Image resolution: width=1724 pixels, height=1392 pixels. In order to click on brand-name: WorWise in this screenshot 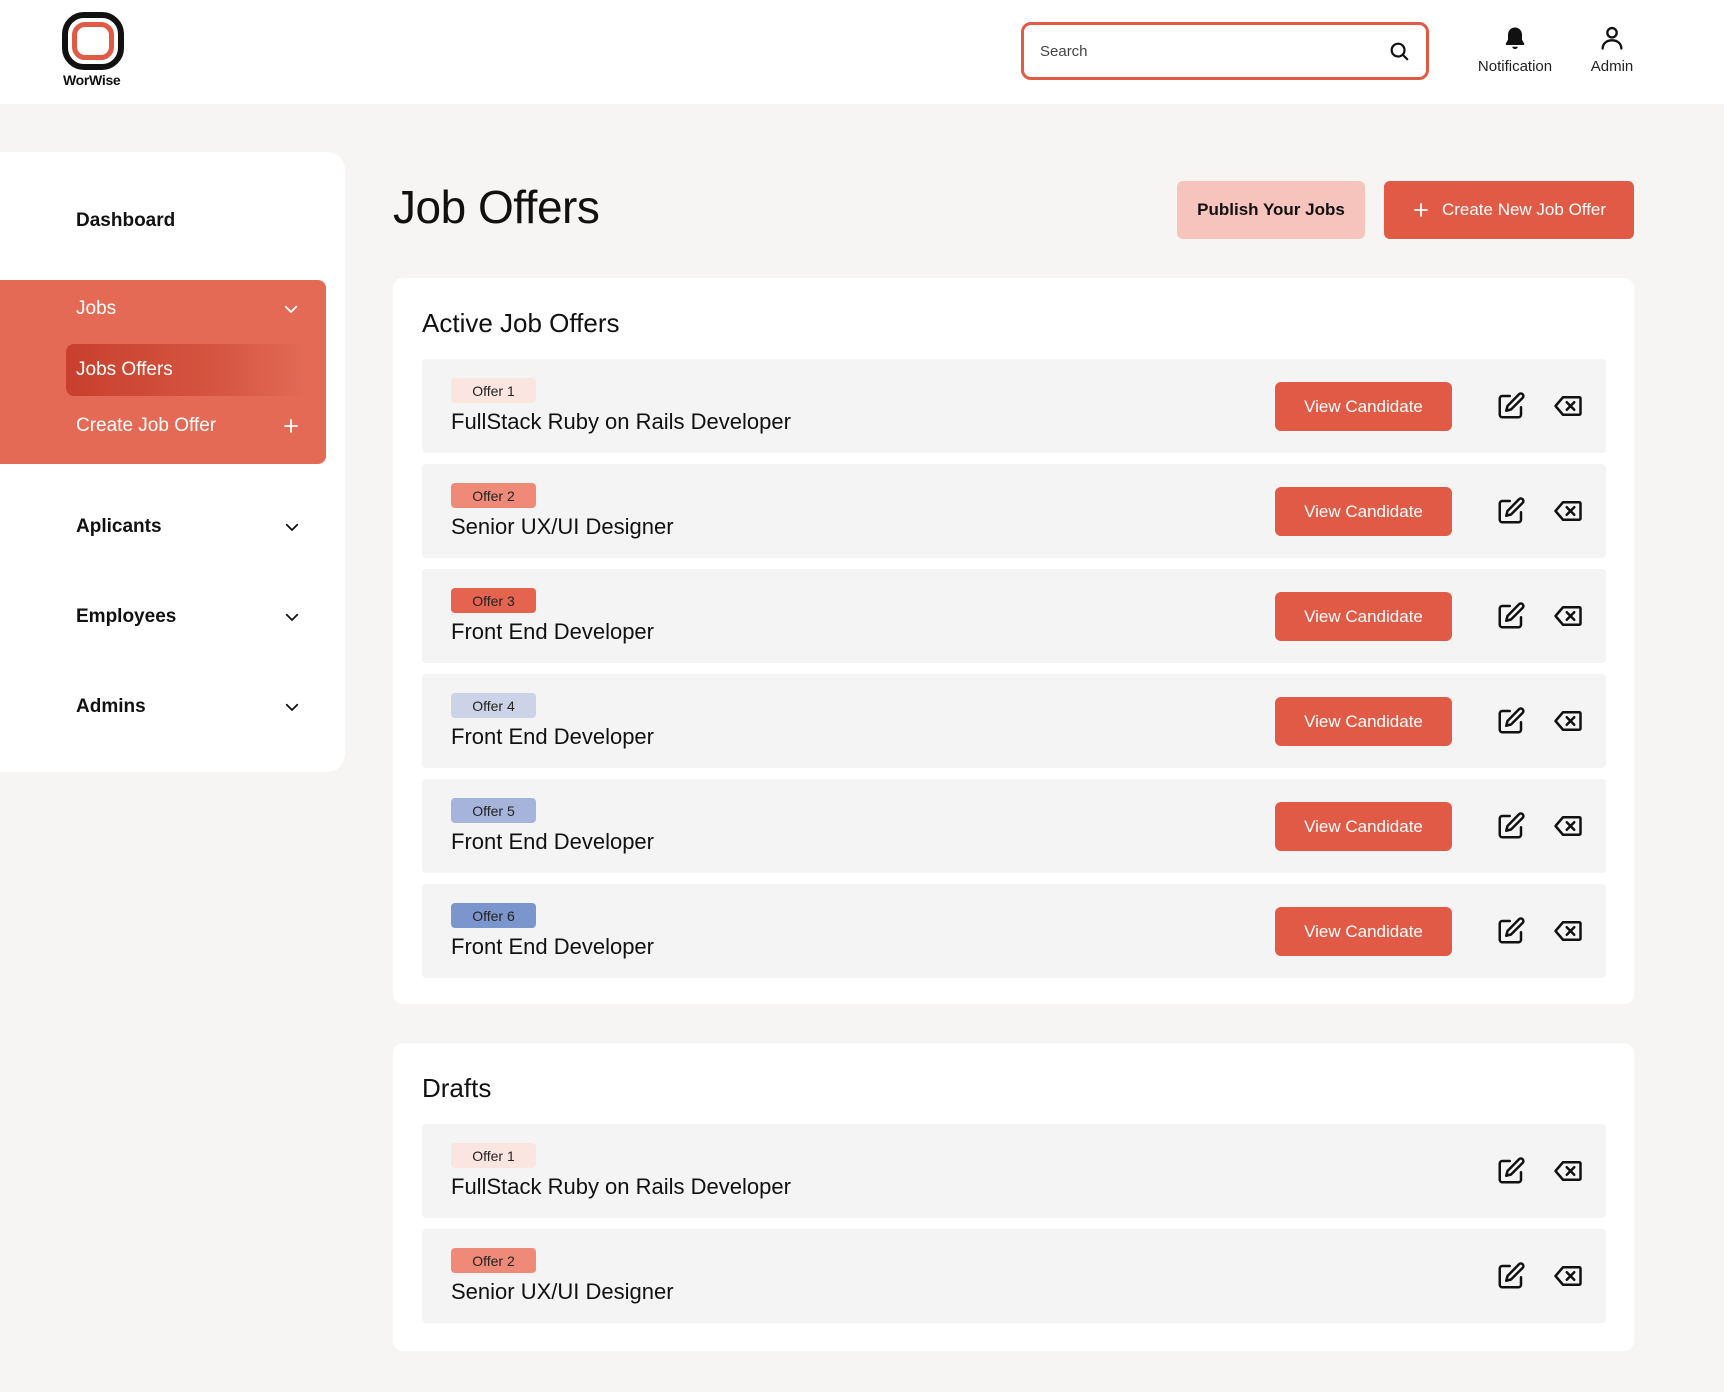, I will do `click(92, 80)`.